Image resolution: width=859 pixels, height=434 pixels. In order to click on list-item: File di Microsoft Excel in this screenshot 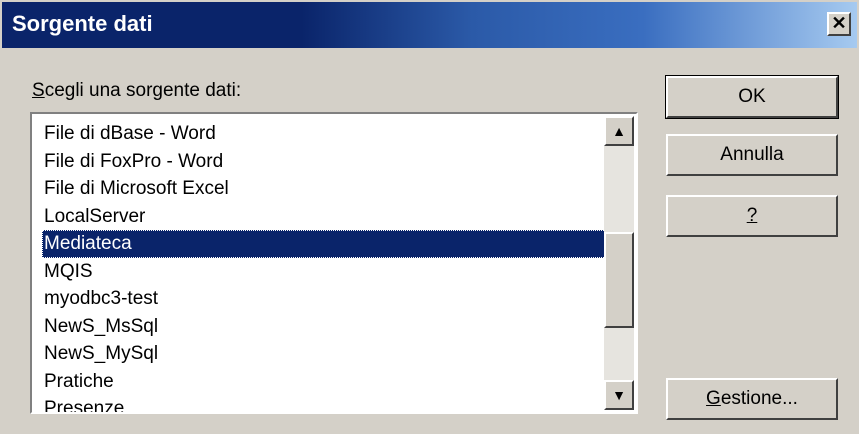, I will do `click(325, 189)`.